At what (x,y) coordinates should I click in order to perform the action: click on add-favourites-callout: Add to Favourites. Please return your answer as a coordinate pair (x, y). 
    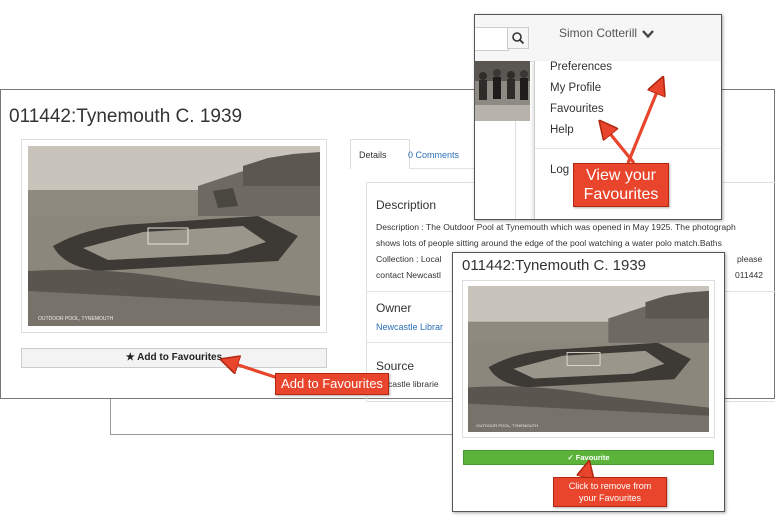
    Looking at the image, I should click on (332, 384).